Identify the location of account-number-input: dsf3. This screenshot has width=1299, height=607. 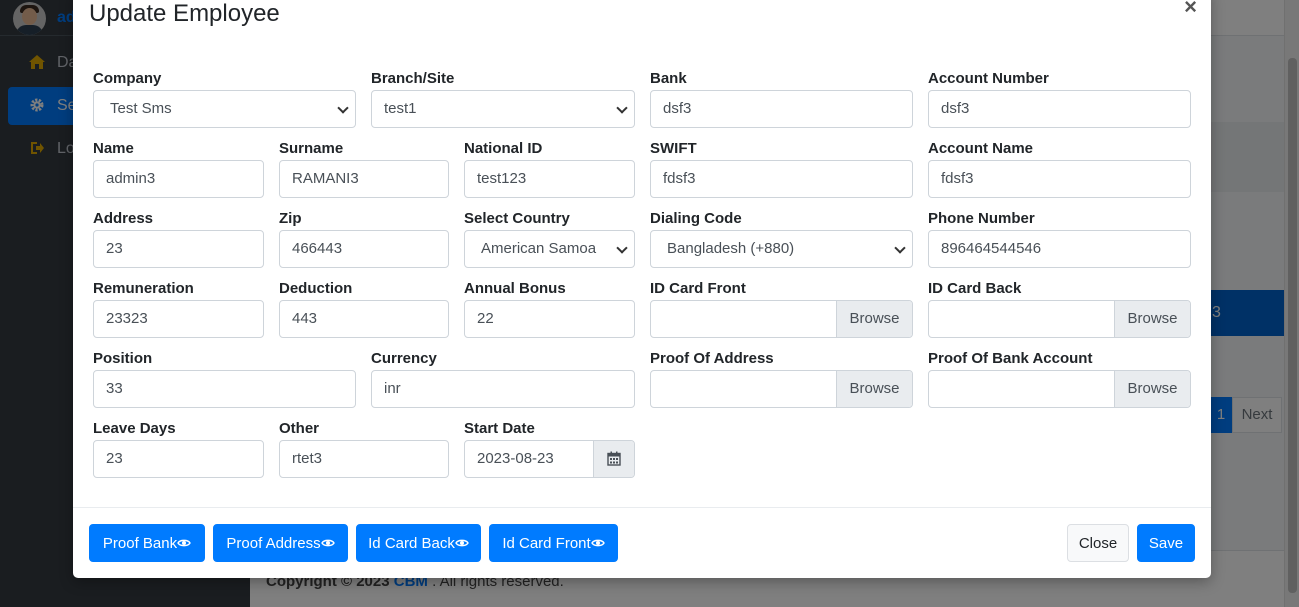
(1059, 109).